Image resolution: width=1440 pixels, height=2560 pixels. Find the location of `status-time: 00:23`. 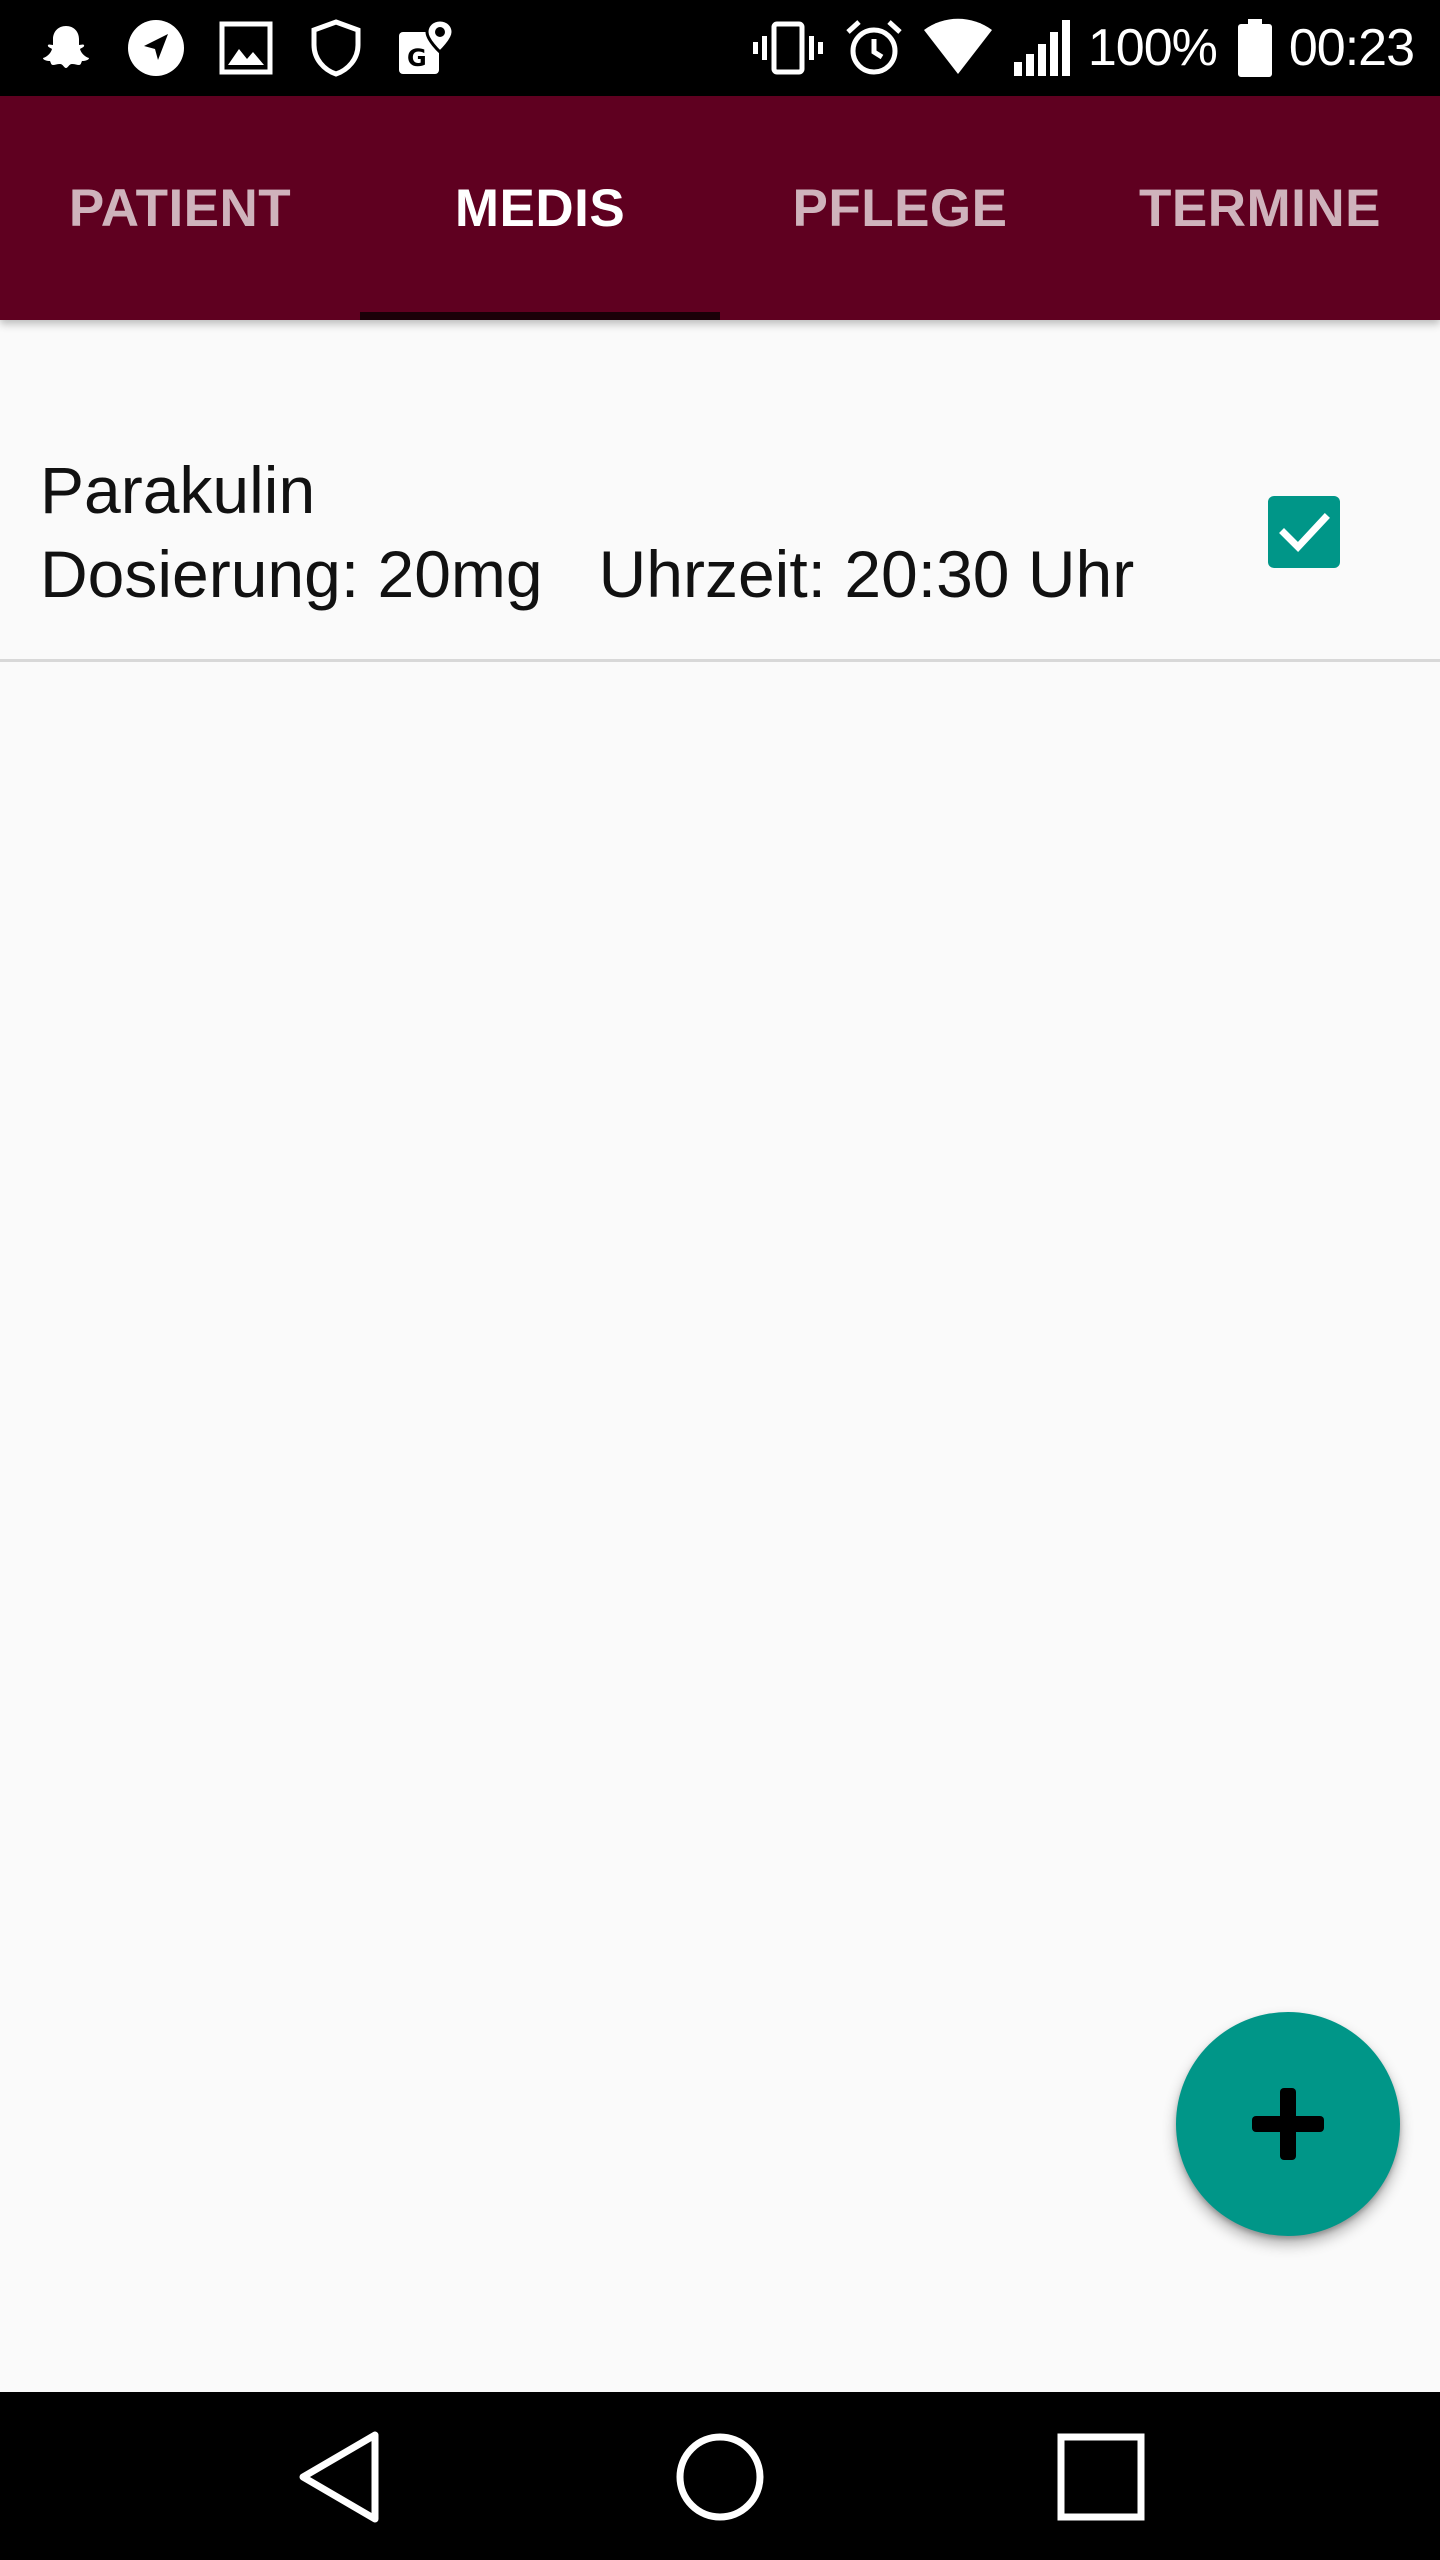

status-time: 00:23 is located at coordinates (1351, 48).